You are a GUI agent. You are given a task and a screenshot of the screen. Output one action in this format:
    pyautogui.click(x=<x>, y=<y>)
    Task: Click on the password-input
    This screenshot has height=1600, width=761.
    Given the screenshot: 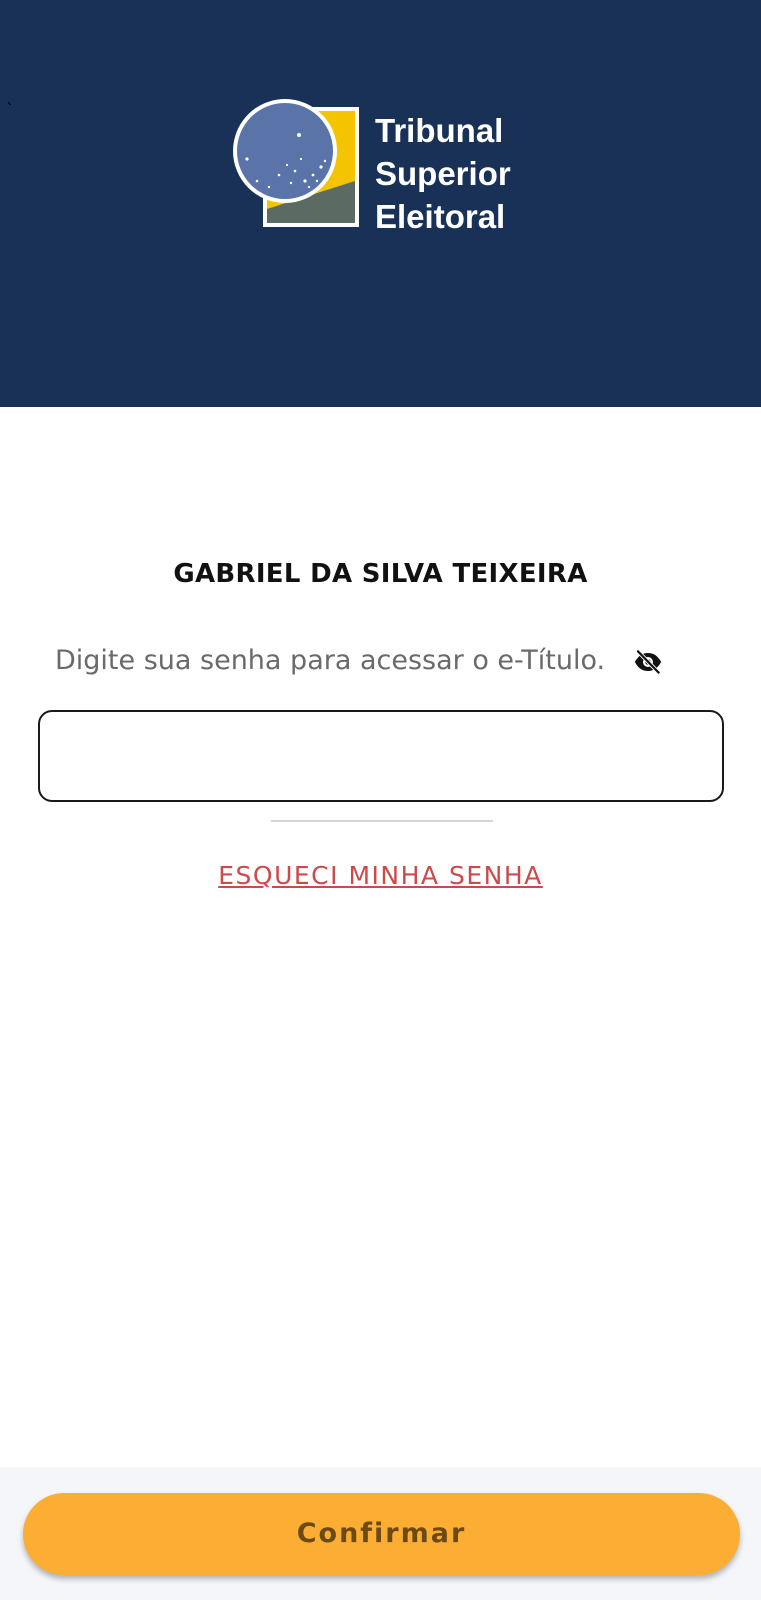 What is the action you would take?
    pyautogui.click(x=381, y=756)
    